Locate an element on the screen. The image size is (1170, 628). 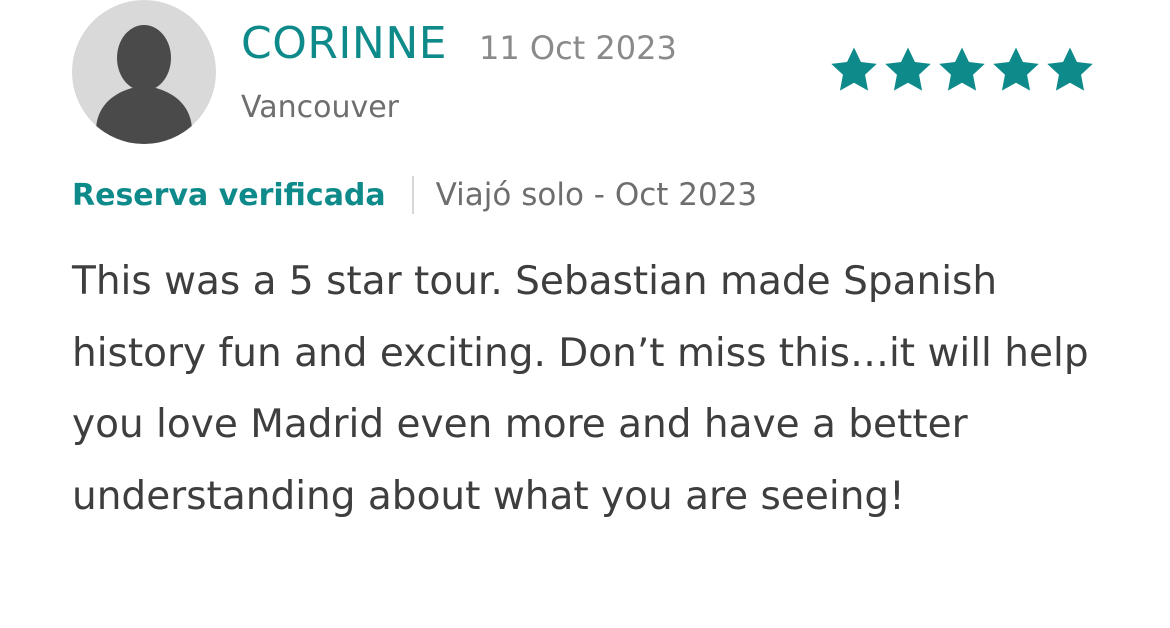
review-date: 11 Oct 2023 is located at coordinates (578, 48).